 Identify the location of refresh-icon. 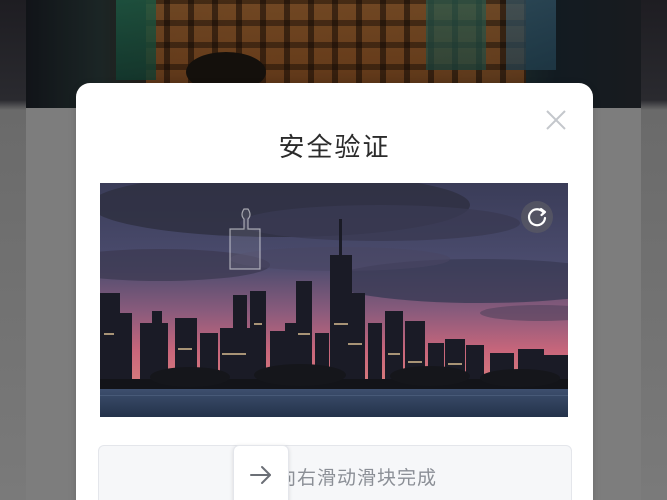
(537, 217).